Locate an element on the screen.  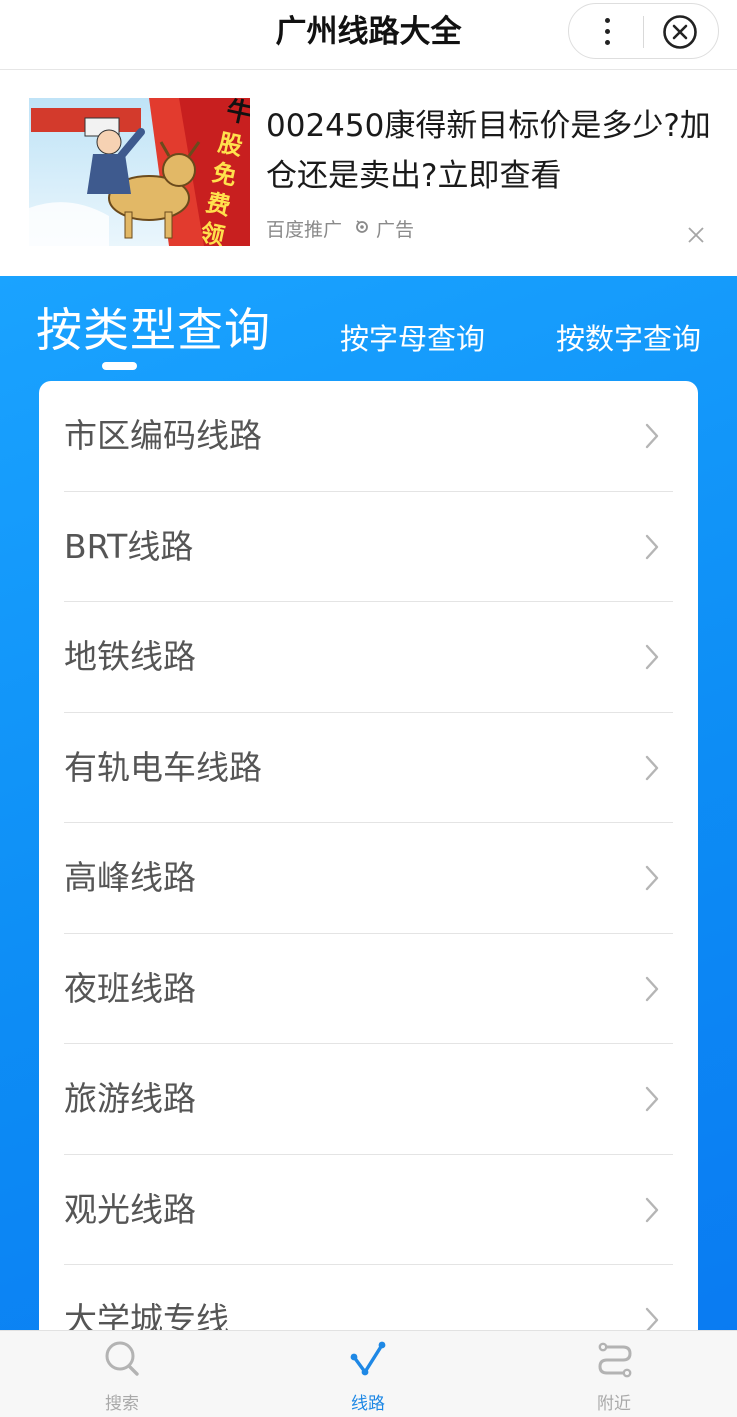
ad-headline: 002450康得新目标价是多少?加仓还是卖出?立即查看 is located at coordinates (491, 151).